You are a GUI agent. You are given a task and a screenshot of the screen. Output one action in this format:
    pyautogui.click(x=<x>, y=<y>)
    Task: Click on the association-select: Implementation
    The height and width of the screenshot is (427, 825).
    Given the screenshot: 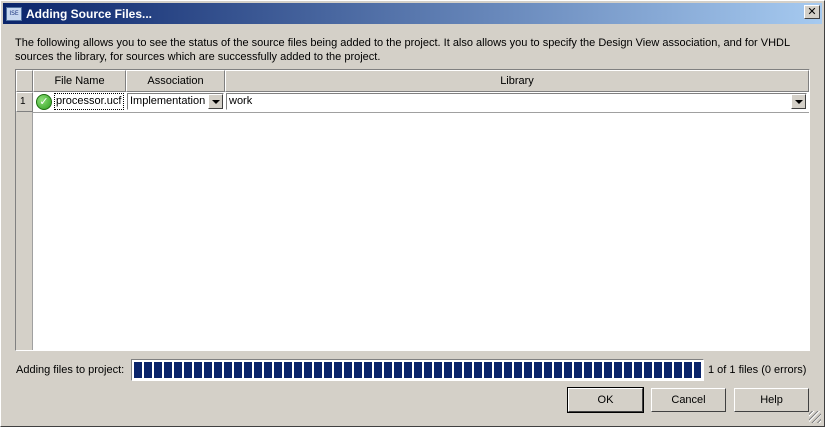 What is the action you would take?
    pyautogui.click(x=175, y=101)
    